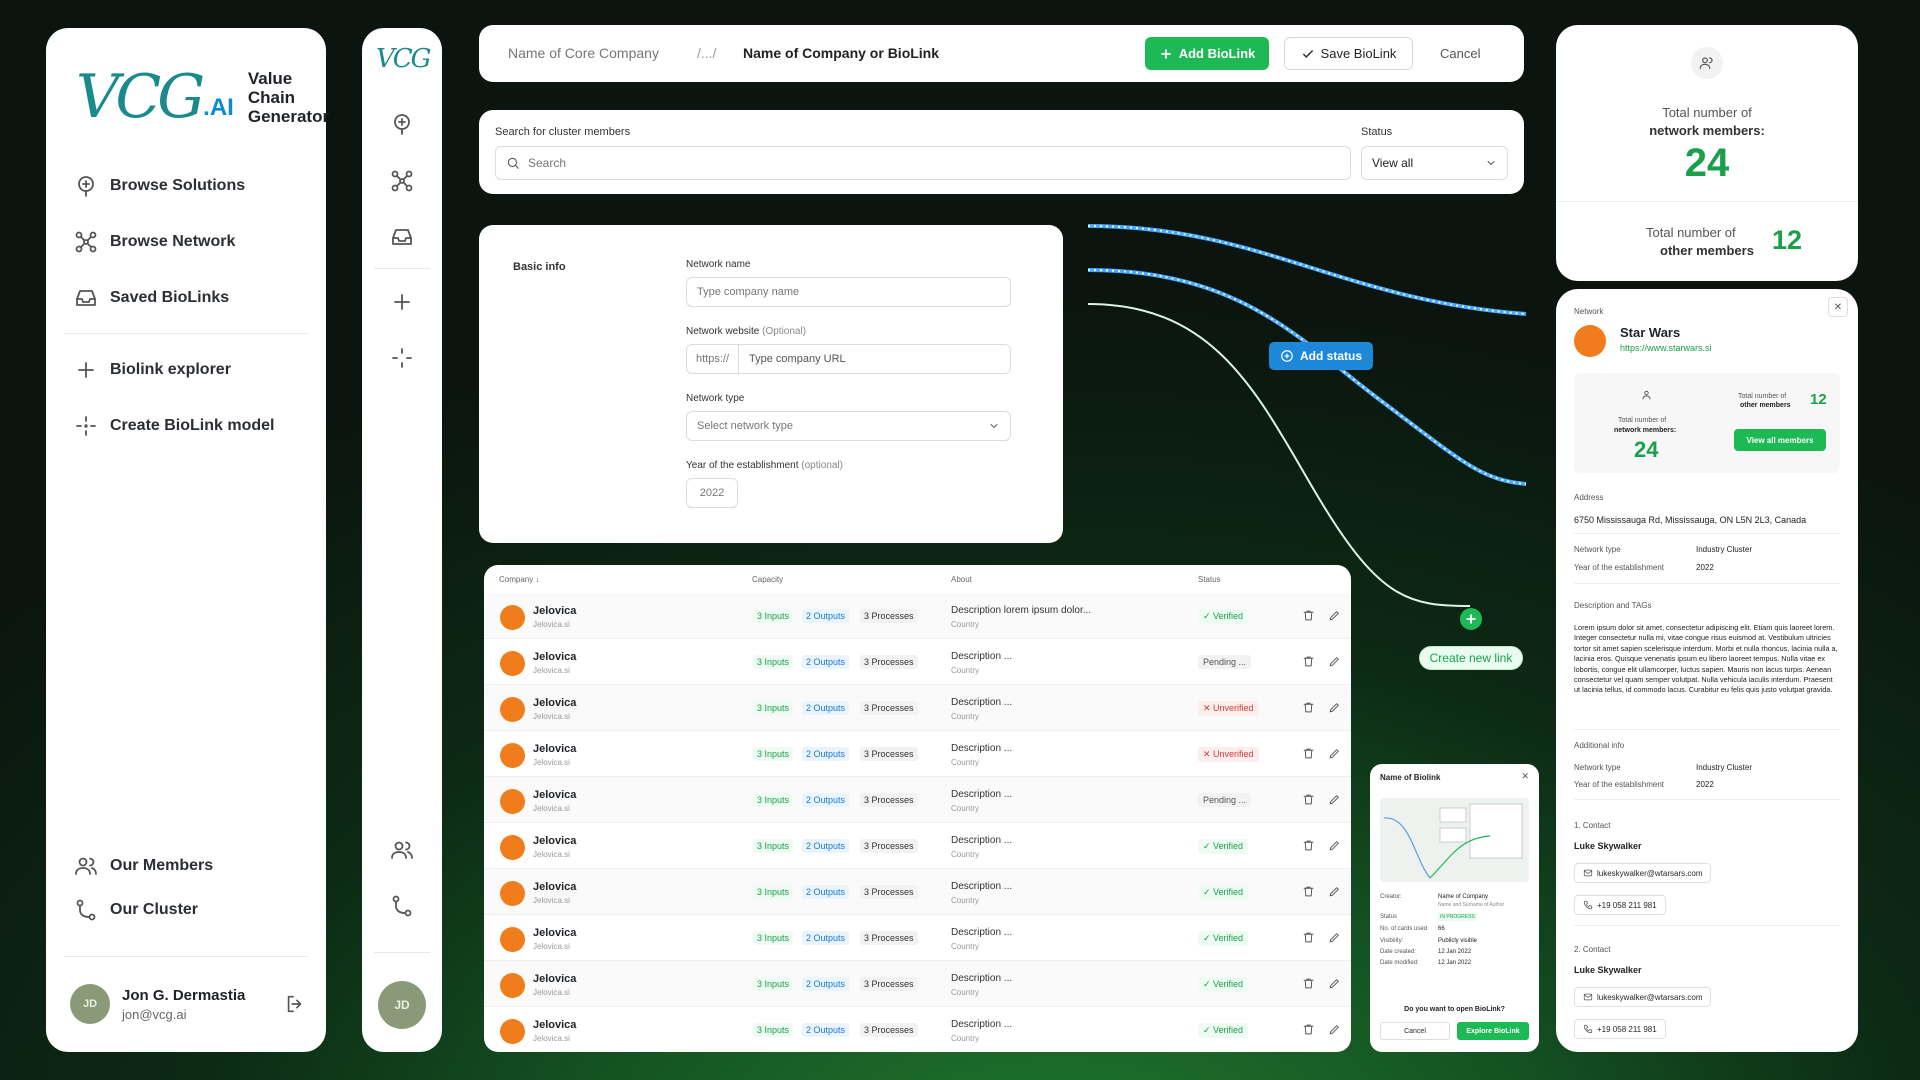 Image resolution: width=1920 pixels, height=1080 pixels. I want to click on nav-label: Saved BioLinks, so click(170, 297).